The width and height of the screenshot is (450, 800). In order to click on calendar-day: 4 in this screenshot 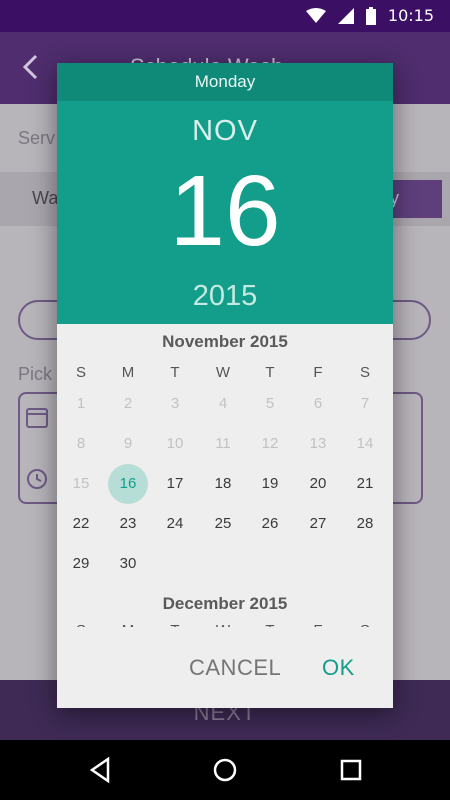, I will do `click(223, 404)`.